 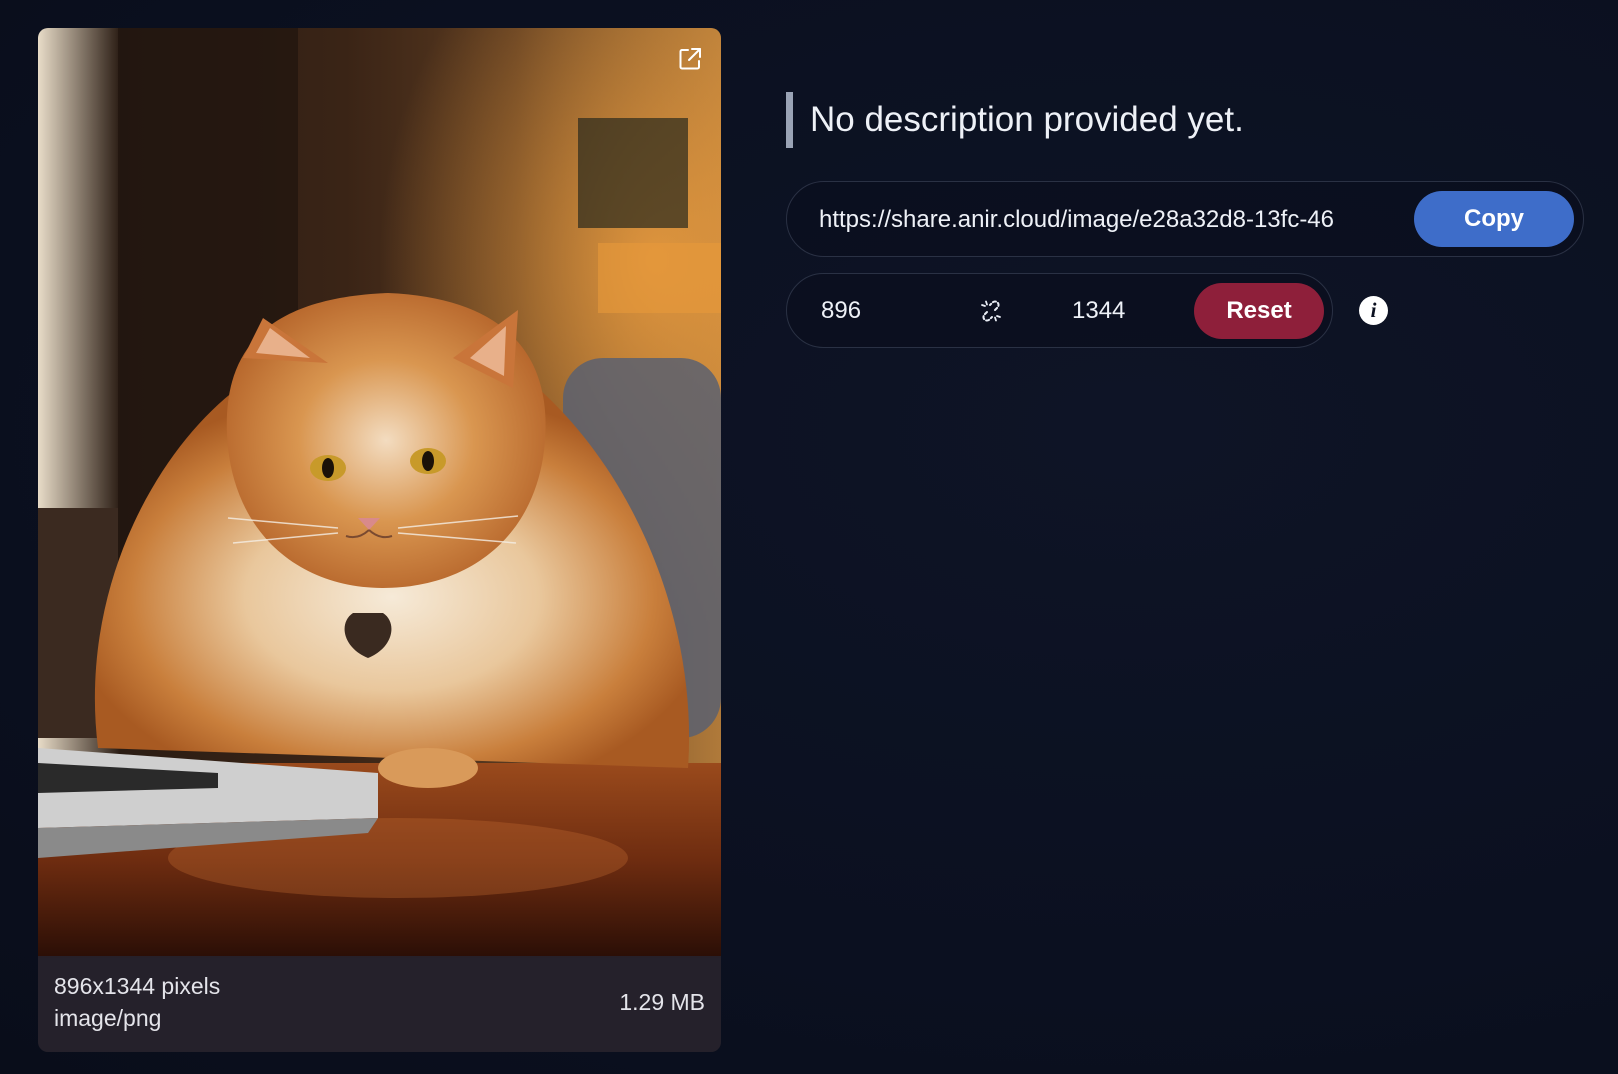 I want to click on image-dimensions: 896x1344 pixels, so click(x=137, y=986).